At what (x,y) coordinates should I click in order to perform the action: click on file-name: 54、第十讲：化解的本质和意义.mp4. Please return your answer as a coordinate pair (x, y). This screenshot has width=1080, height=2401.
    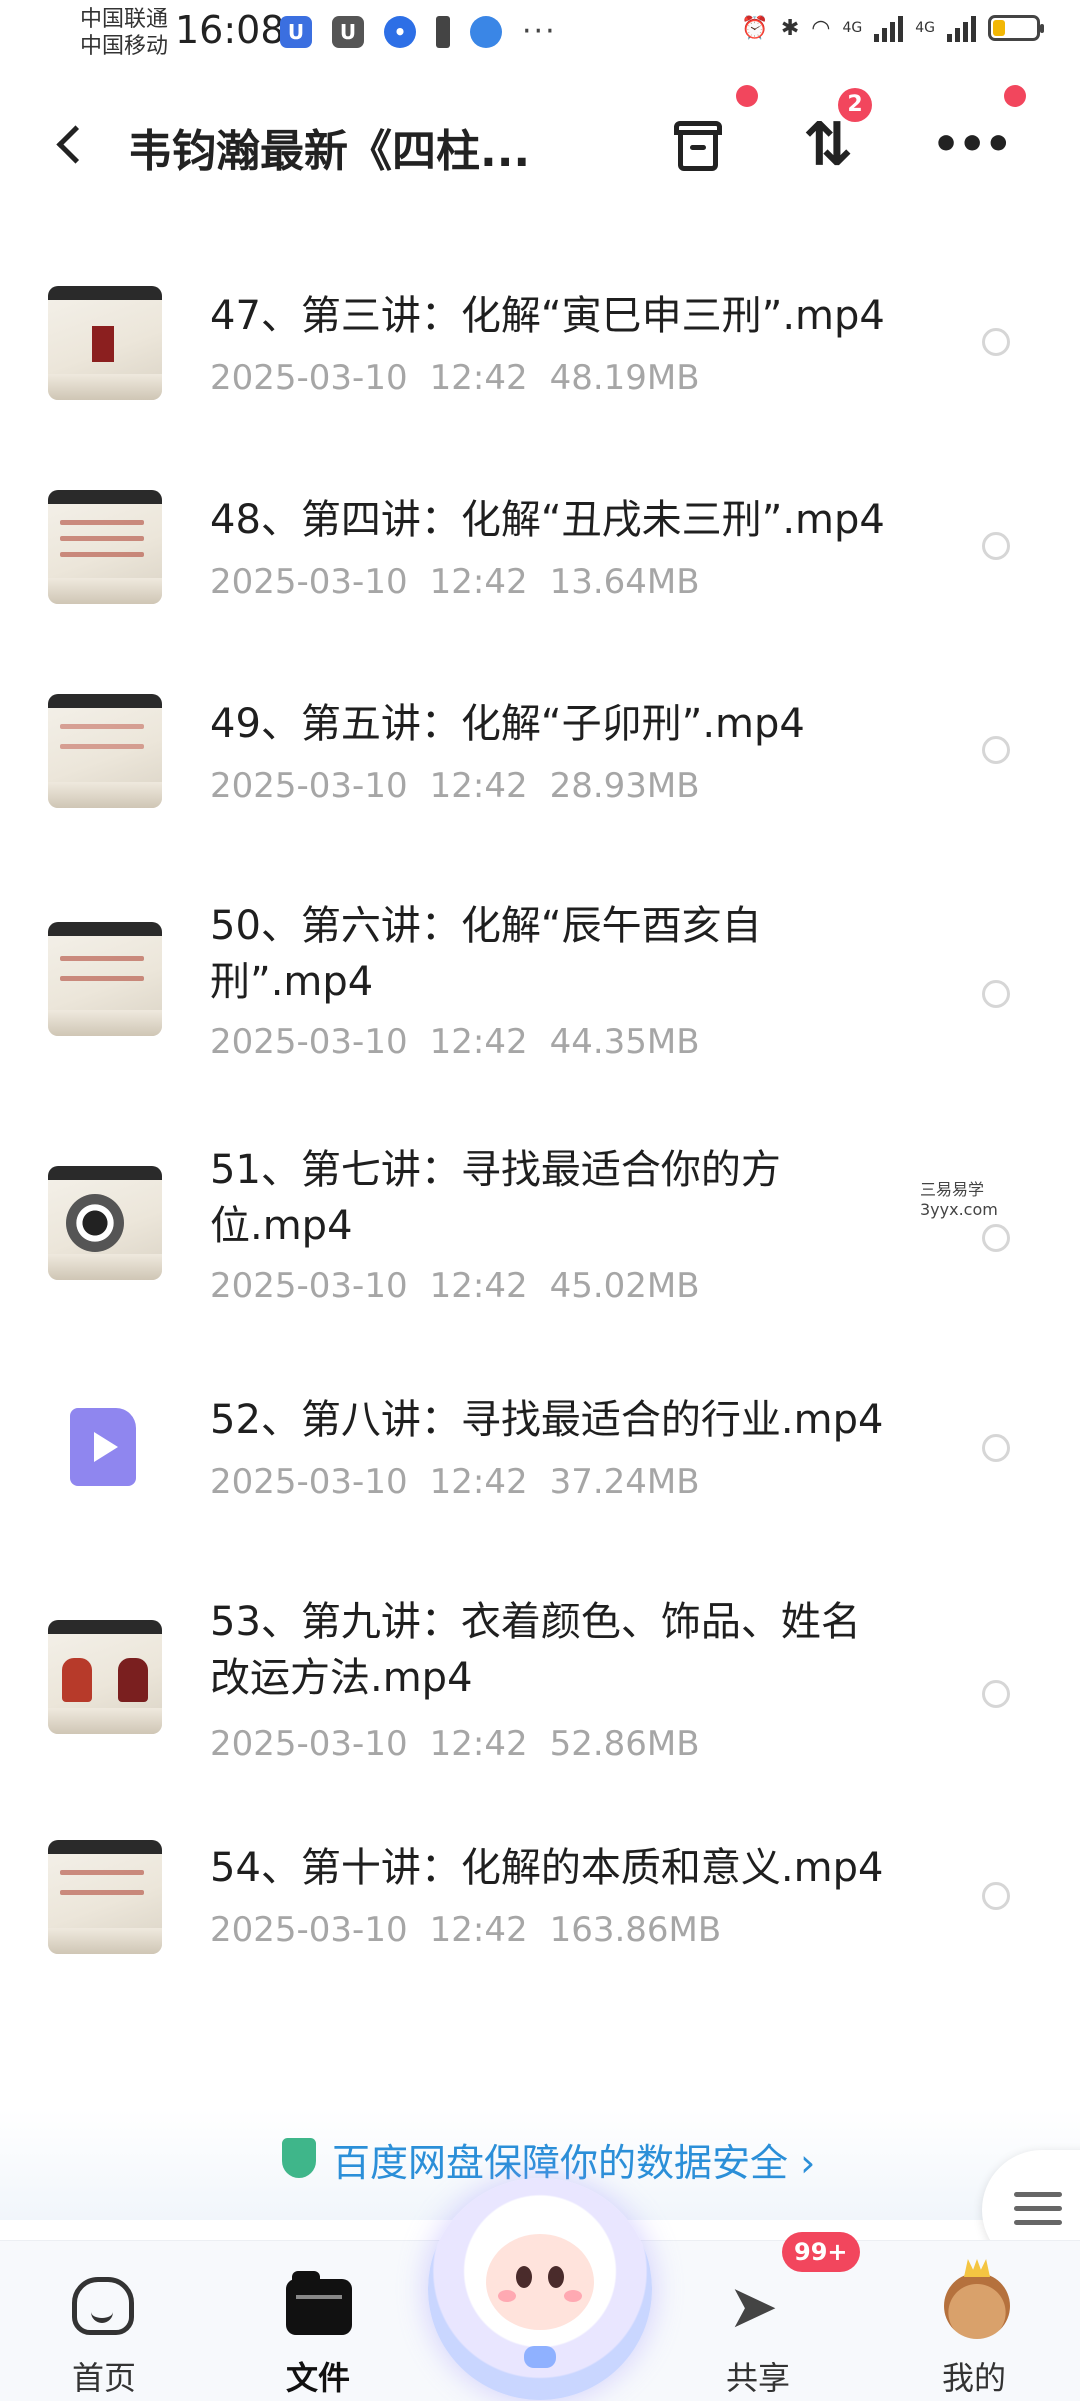
    Looking at the image, I should click on (547, 1868).